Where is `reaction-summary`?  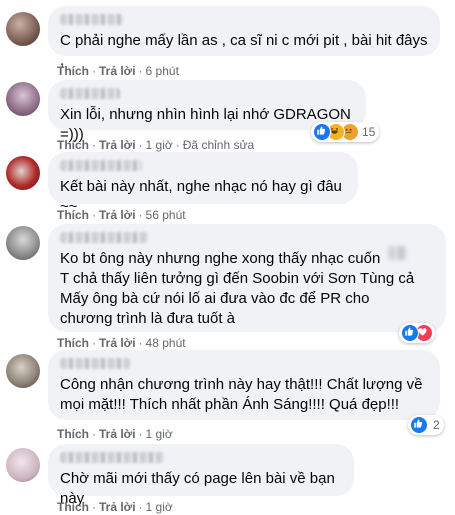 reaction-summary is located at coordinates (417, 333).